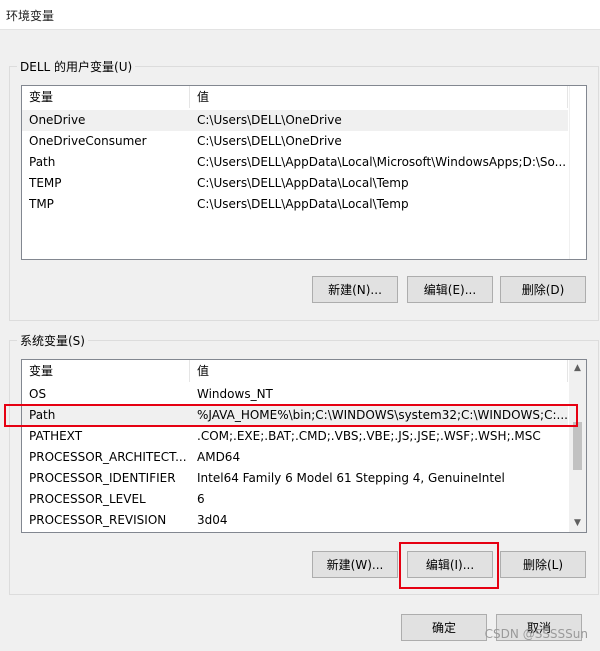 This screenshot has width=600, height=651. I want to click on system-variables-header: 变量 值, so click(304, 371).